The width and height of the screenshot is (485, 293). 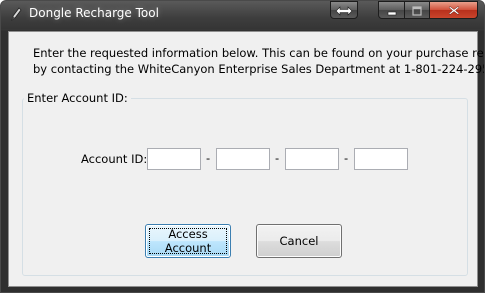 I want to click on minimize-button, so click(x=391, y=10).